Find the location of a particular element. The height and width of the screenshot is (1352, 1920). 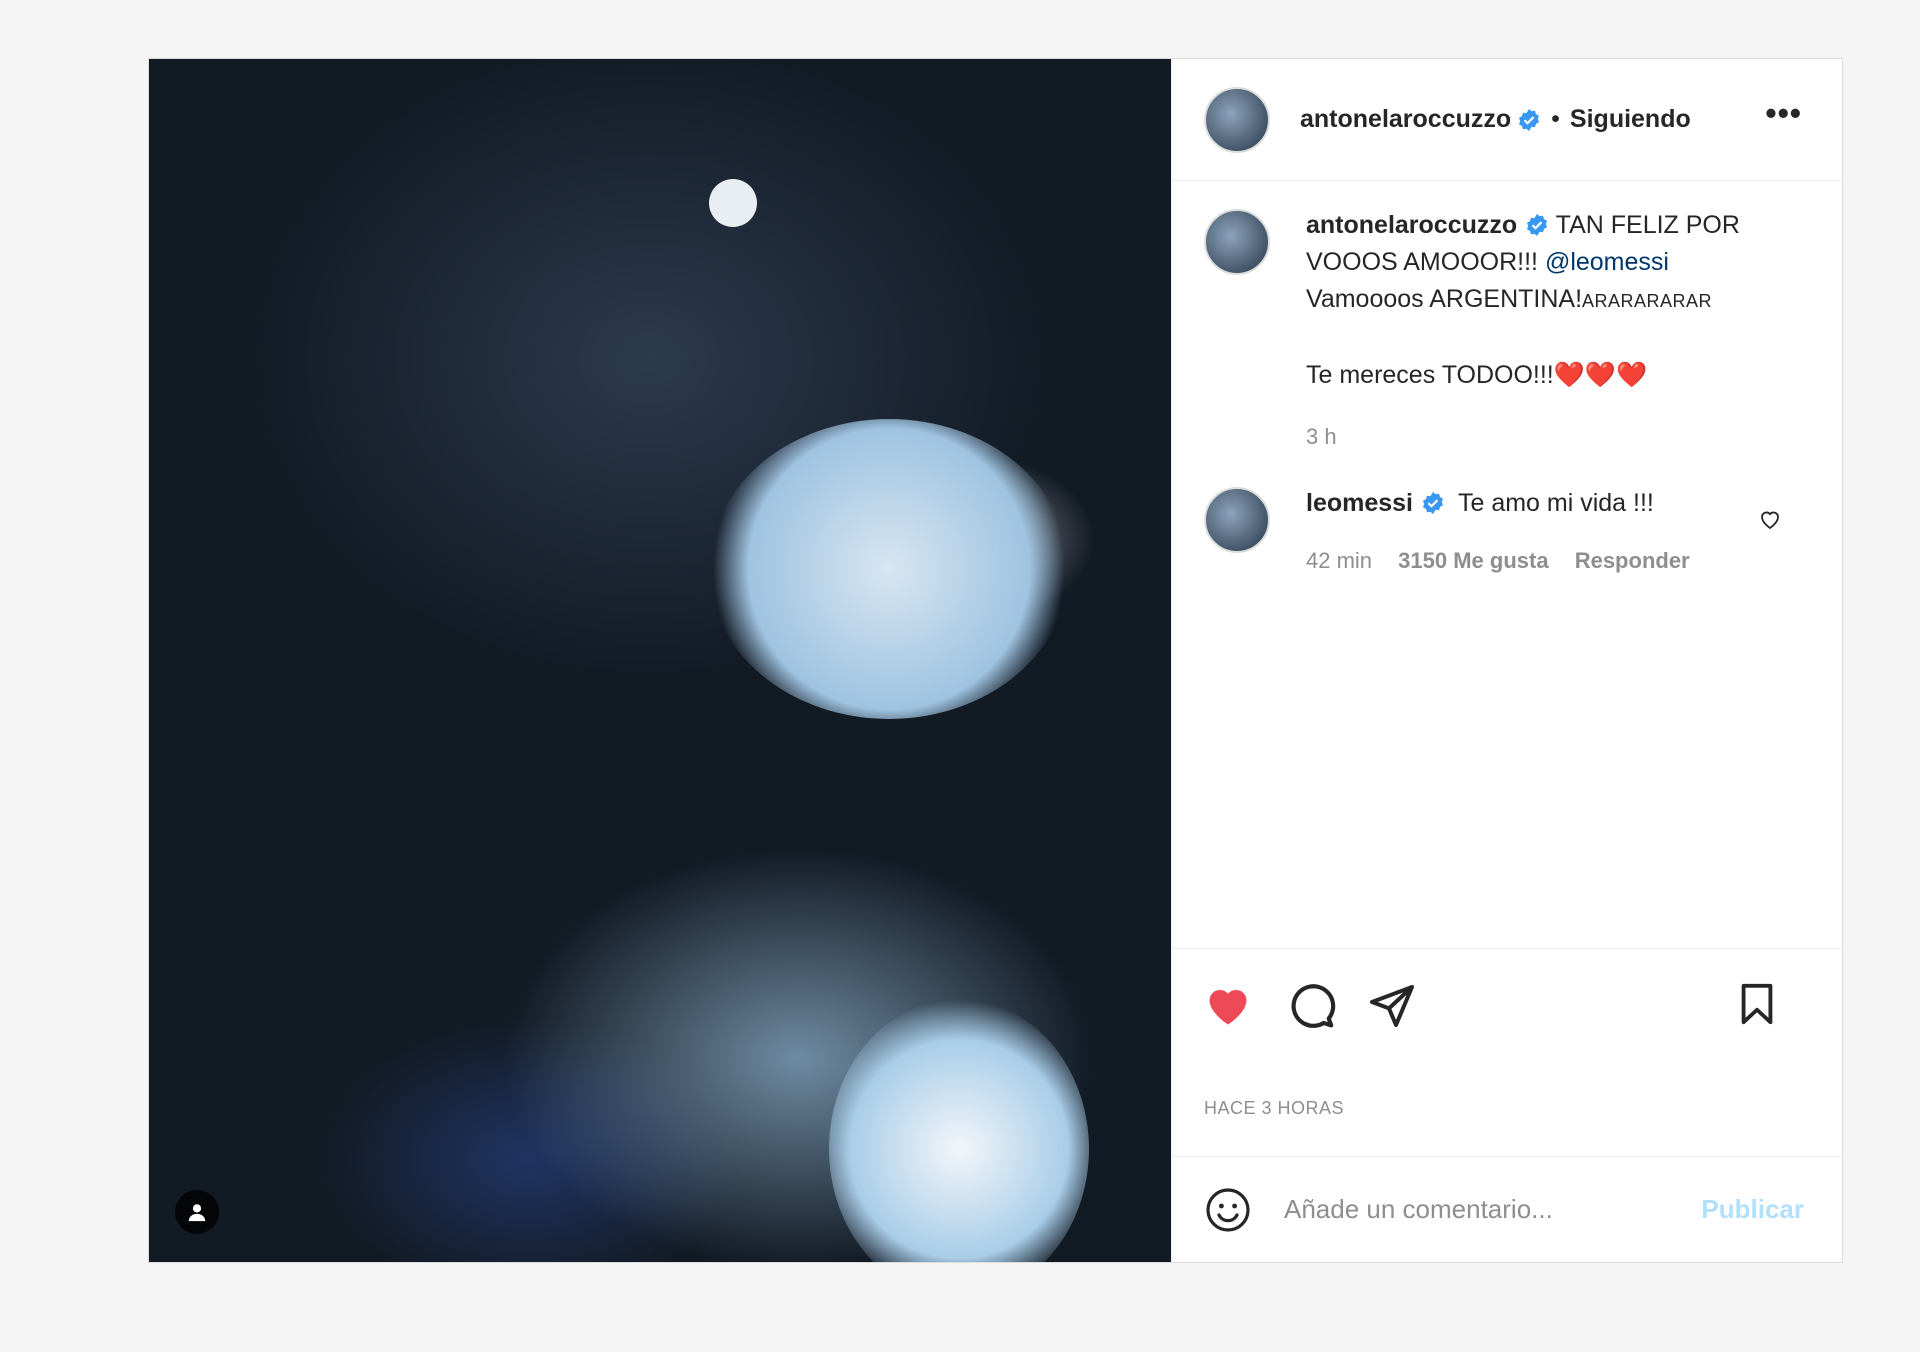

following-button: Siguiendo is located at coordinates (1630, 119).